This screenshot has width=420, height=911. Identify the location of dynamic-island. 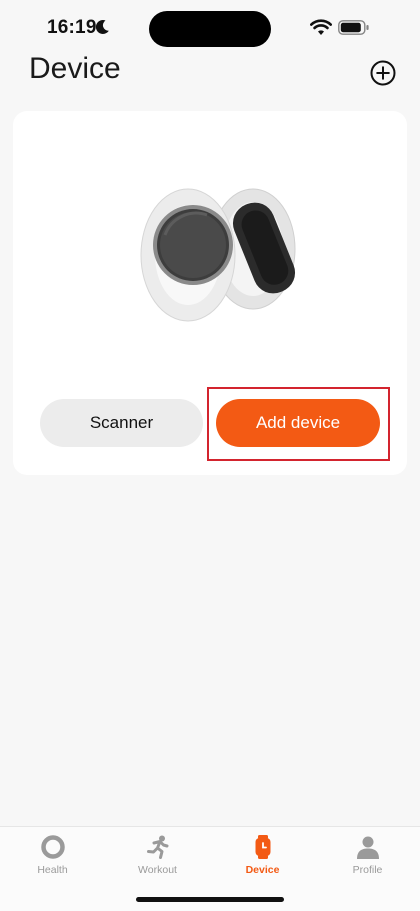
(210, 29).